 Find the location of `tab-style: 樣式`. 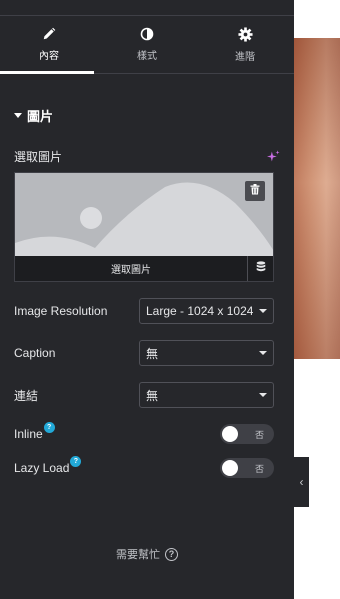

tab-style: 樣式 is located at coordinates (147, 44).